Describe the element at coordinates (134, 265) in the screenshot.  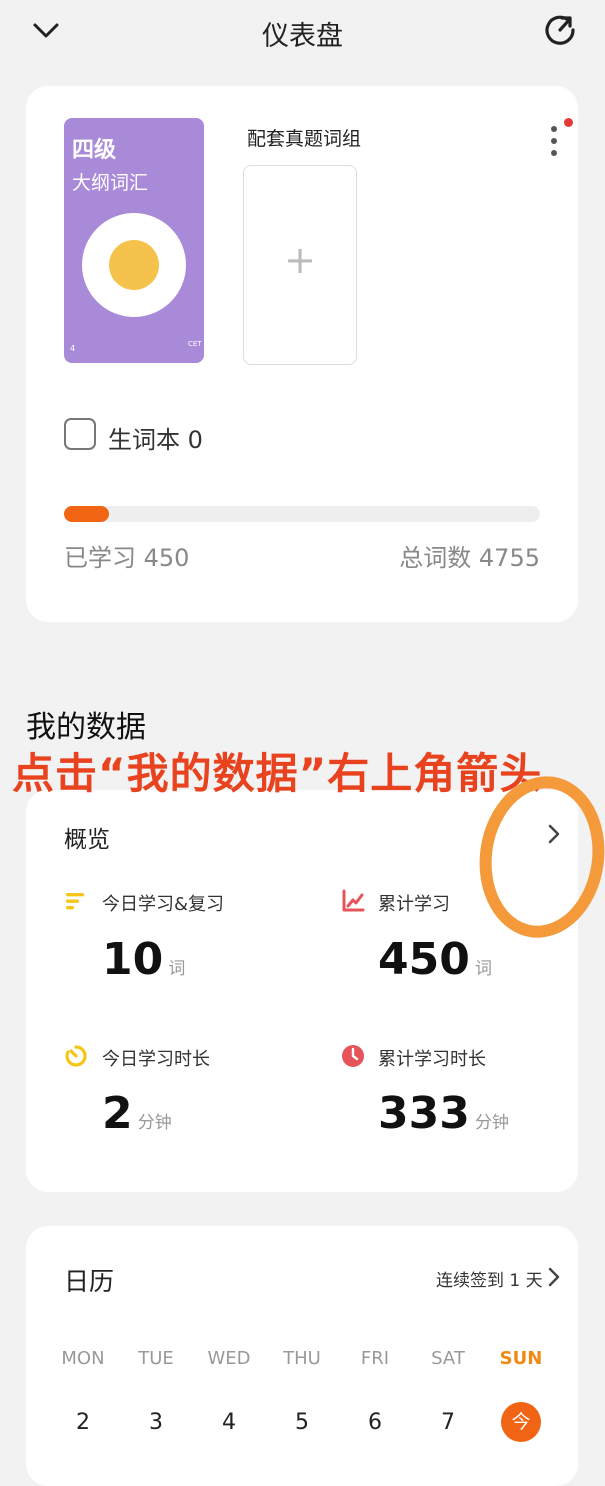
I see `egg-yolk` at that location.